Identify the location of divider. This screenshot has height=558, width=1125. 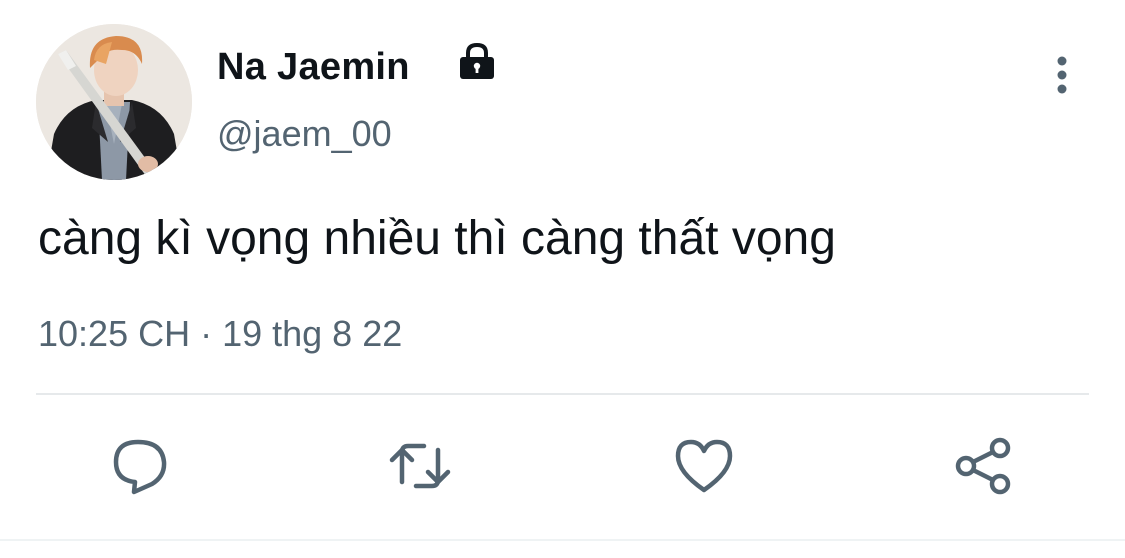
(562, 394).